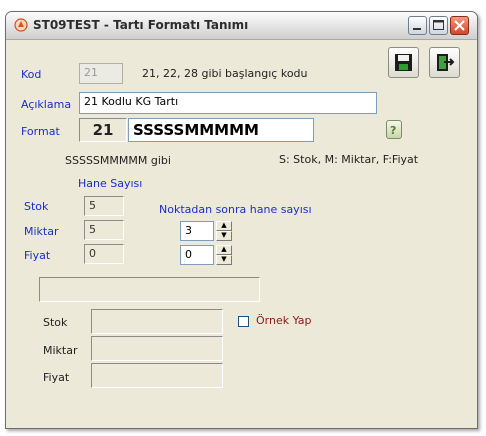 This screenshot has height=436, width=486. What do you see at coordinates (118, 160) in the screenshot?
I see `format-example: SSSSSMMMMM gibi` at bounding box center [118, 160].